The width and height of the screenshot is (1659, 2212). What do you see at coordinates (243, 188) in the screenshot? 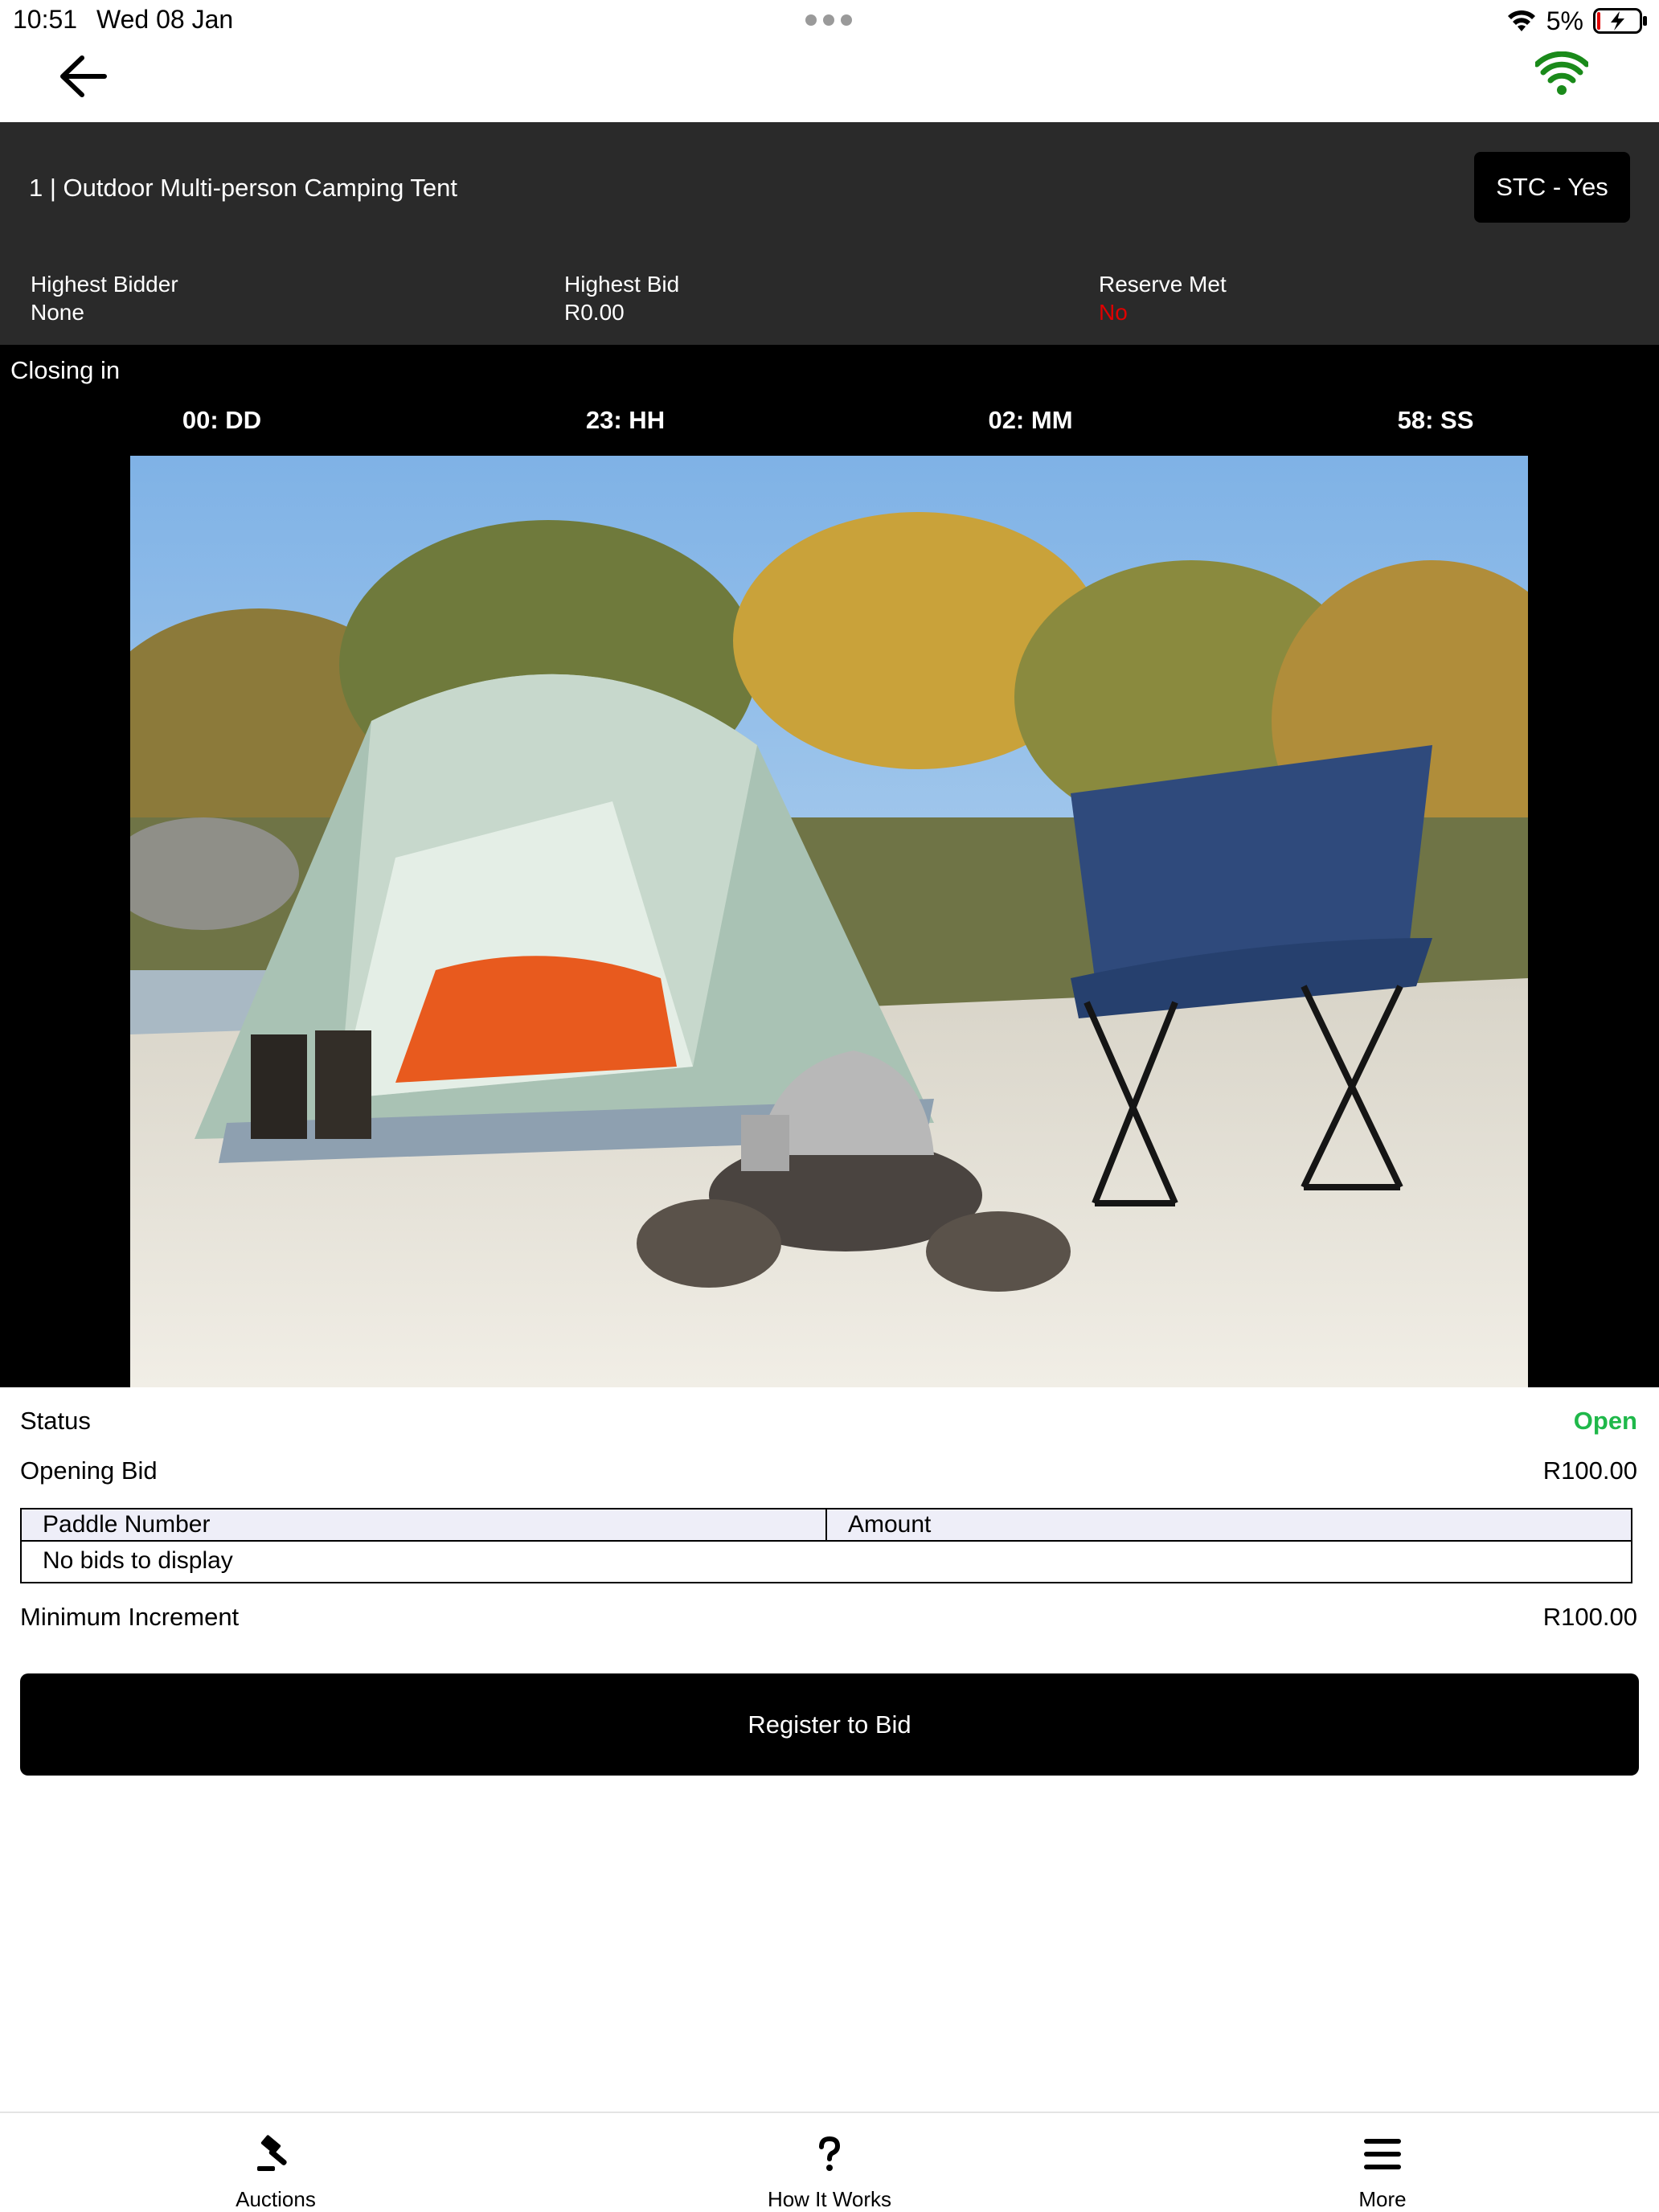
I see `lot-title: 1 | Outdoor Multi-person Camping Tent` at bounding box center [243, 188].